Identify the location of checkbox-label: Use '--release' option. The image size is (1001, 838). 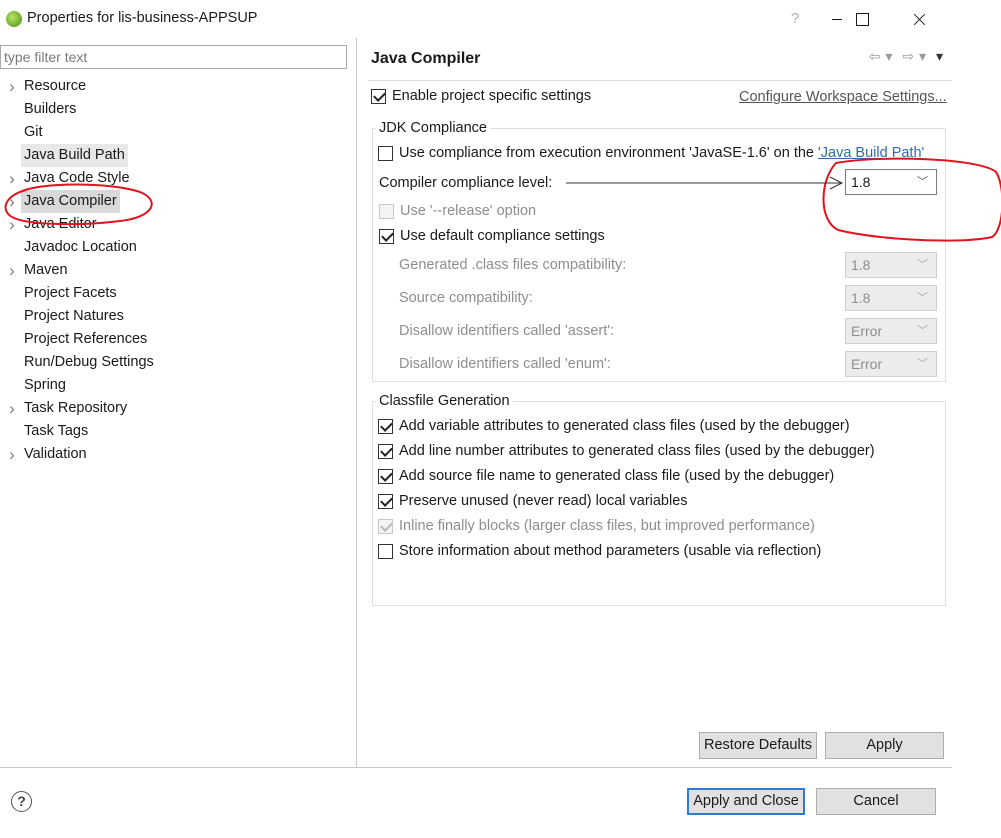
(468, 211).